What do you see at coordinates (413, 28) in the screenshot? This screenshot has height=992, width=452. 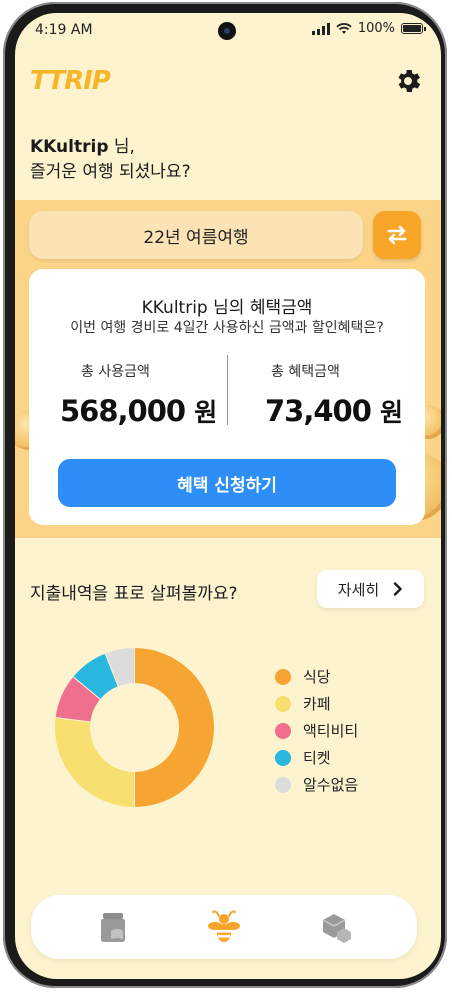 I see `battery-icon` at bounding box center [413, 28].